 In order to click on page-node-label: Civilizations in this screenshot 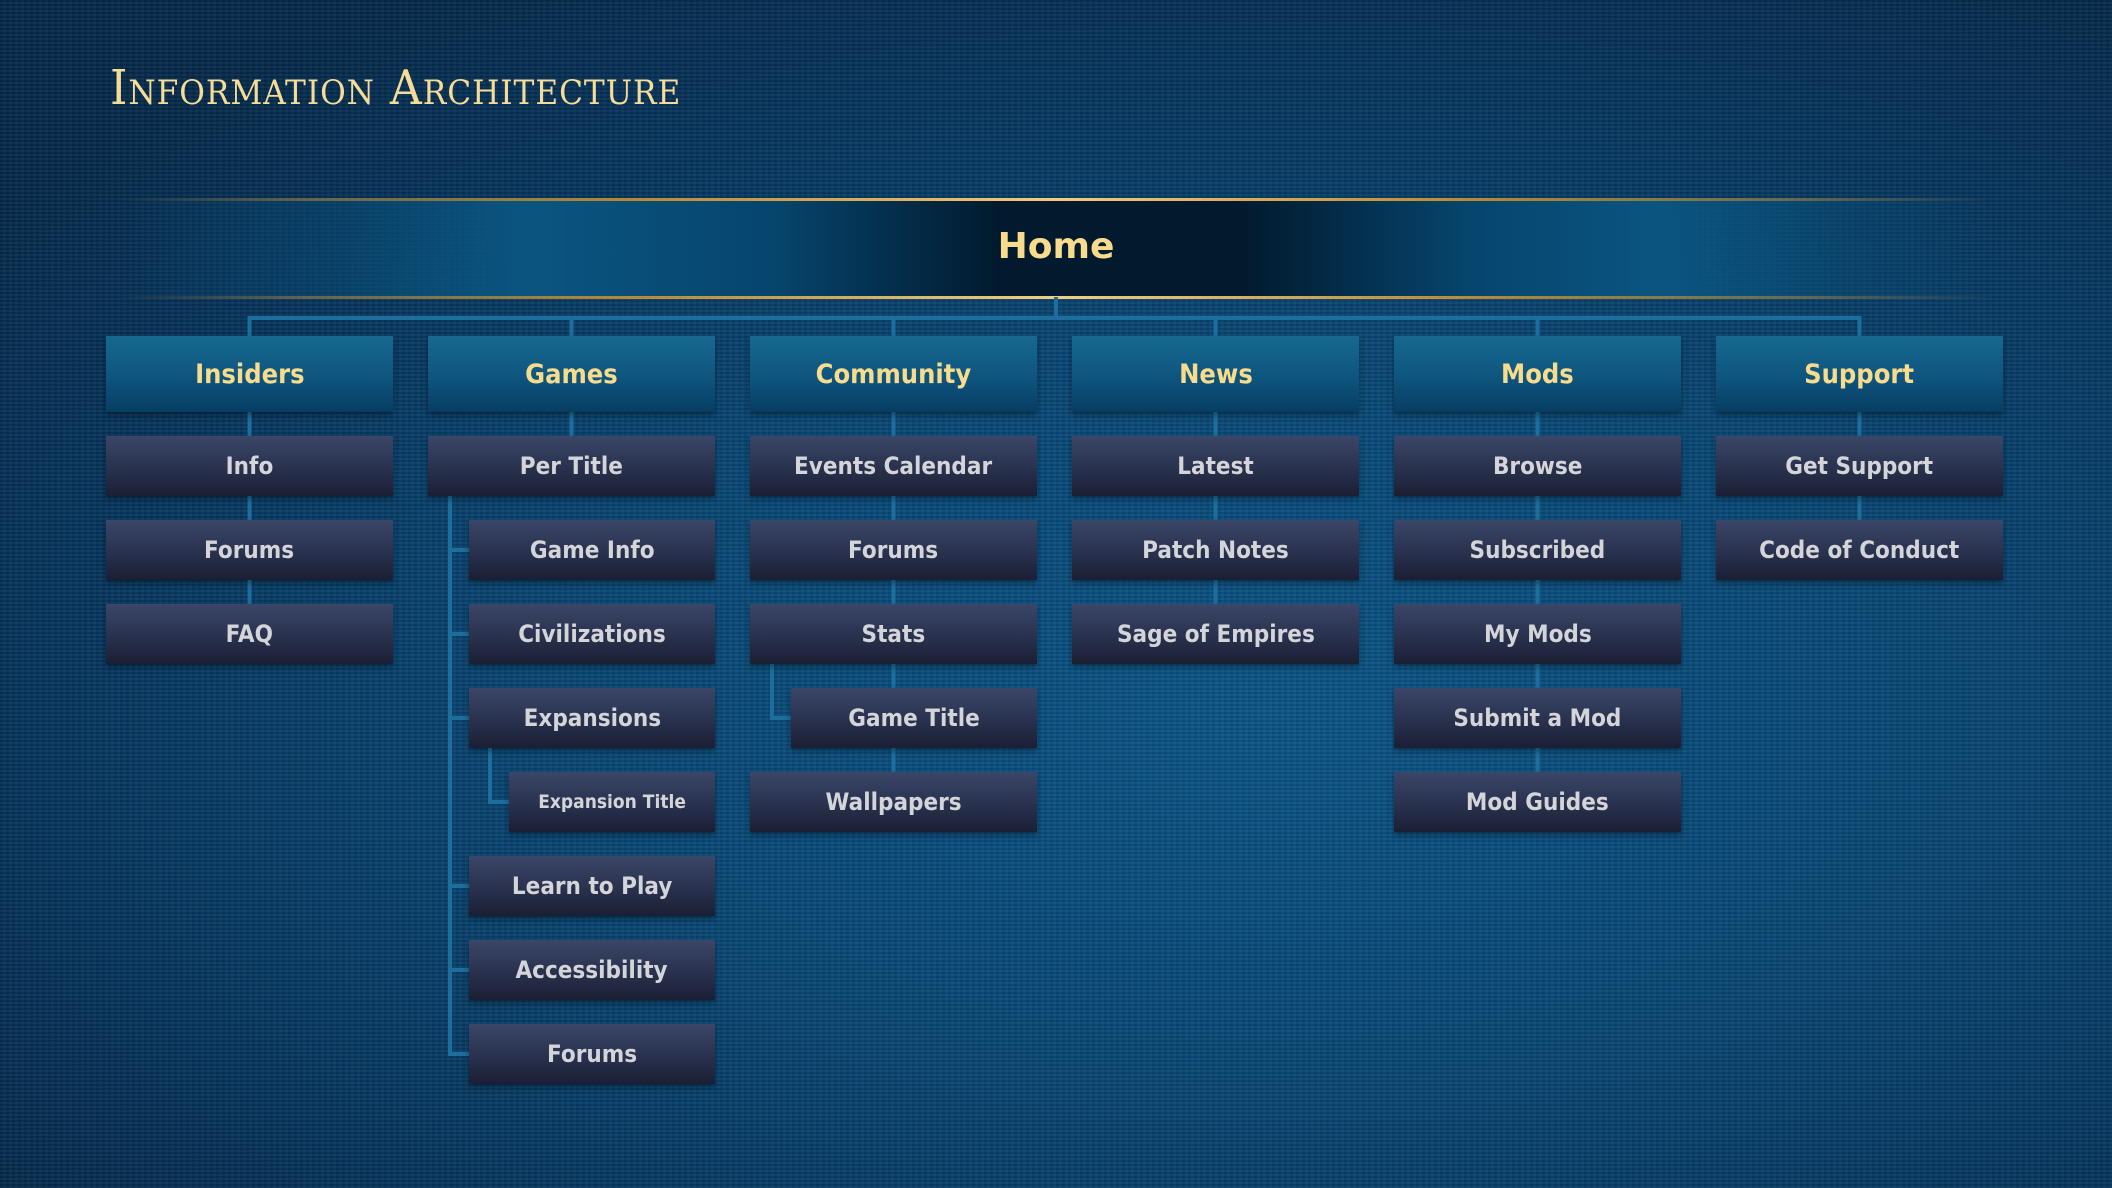, I will do `click(592, 634)`.